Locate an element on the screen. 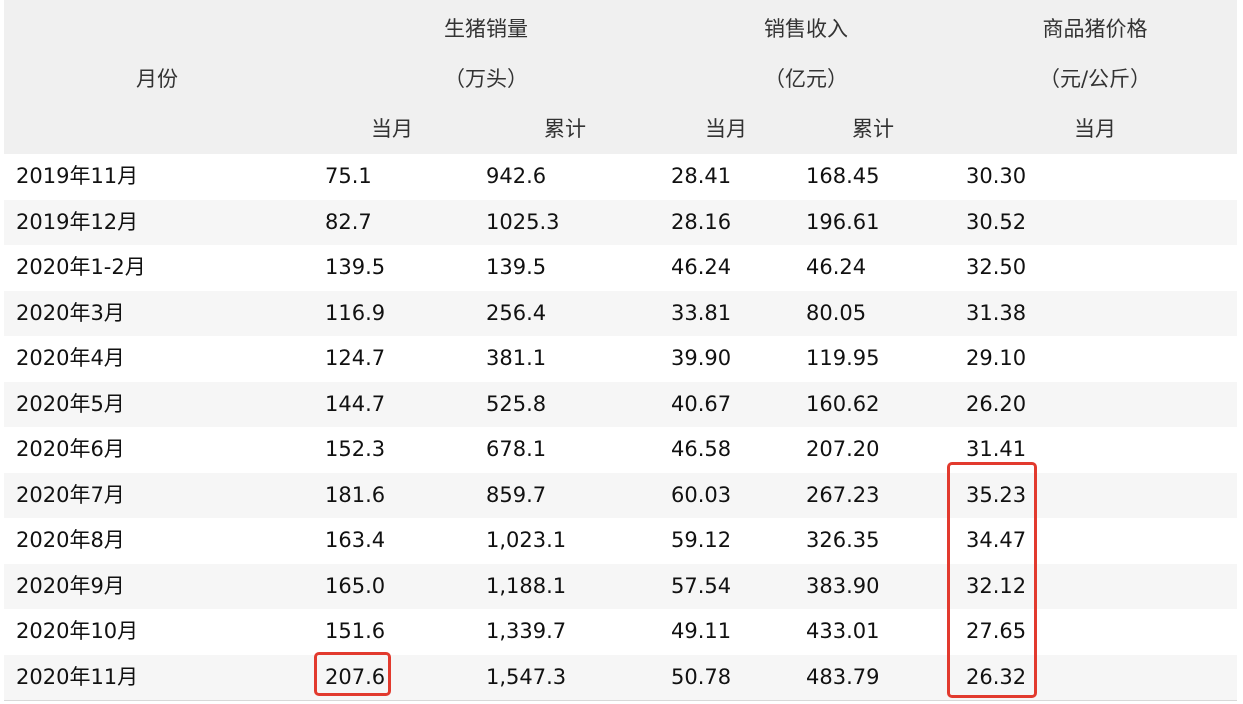  cell-volume-month: 207.6 is located at coordinates (355, 676).